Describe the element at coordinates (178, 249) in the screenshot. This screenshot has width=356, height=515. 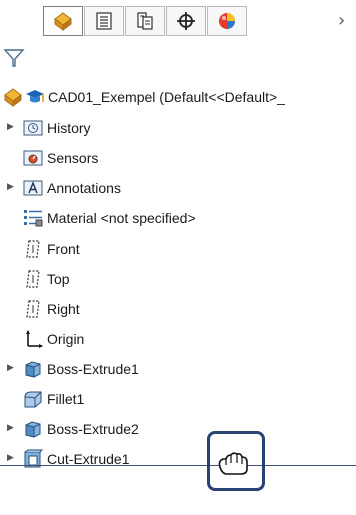
I see `tree-item-front-plane: Front` at that location.